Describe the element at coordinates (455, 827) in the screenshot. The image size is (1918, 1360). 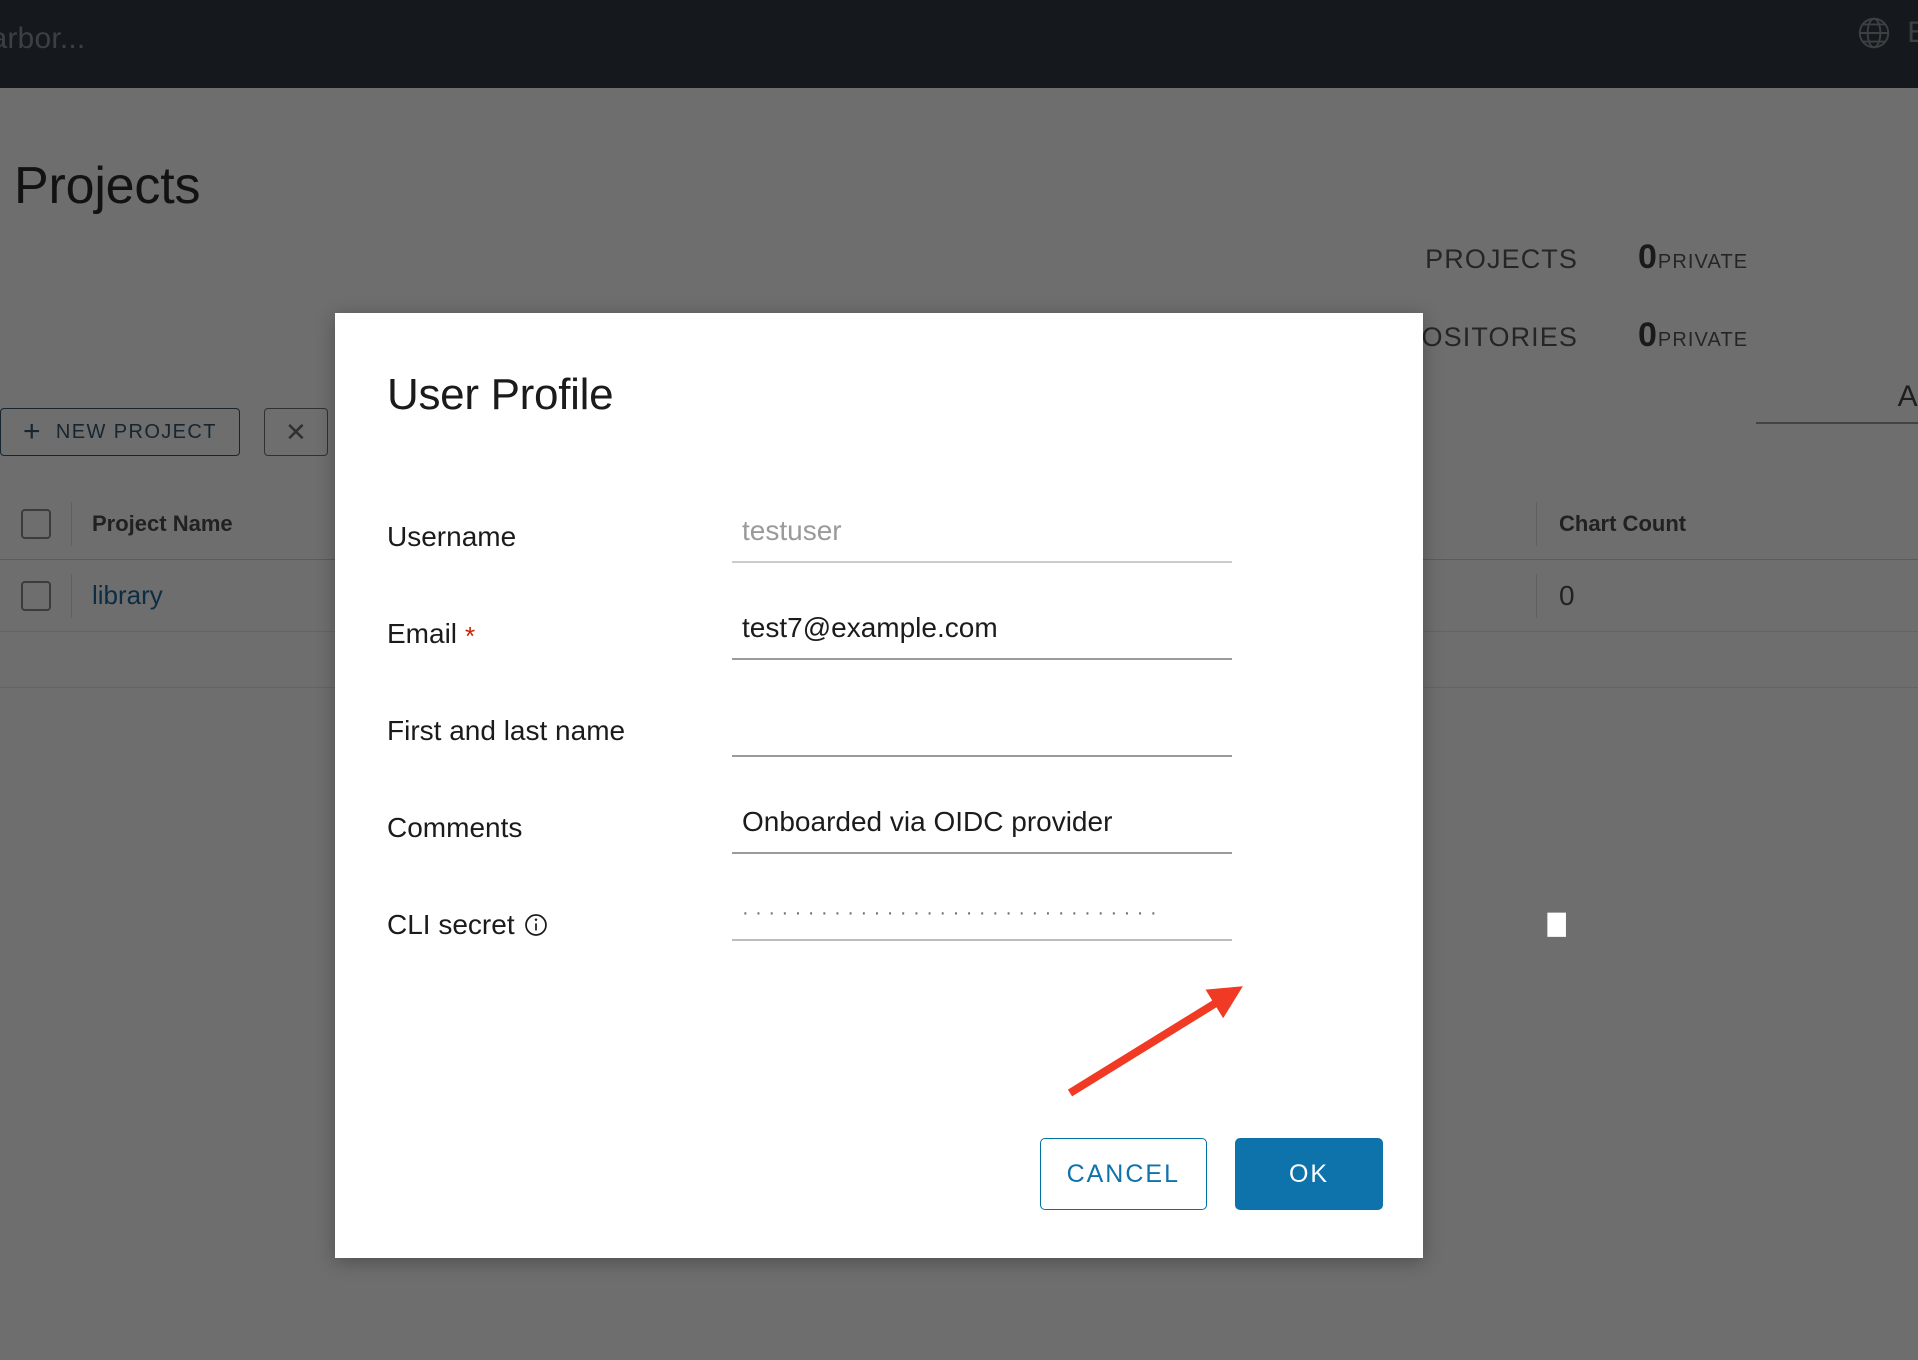
I see `comments-label: Comments` at that location.